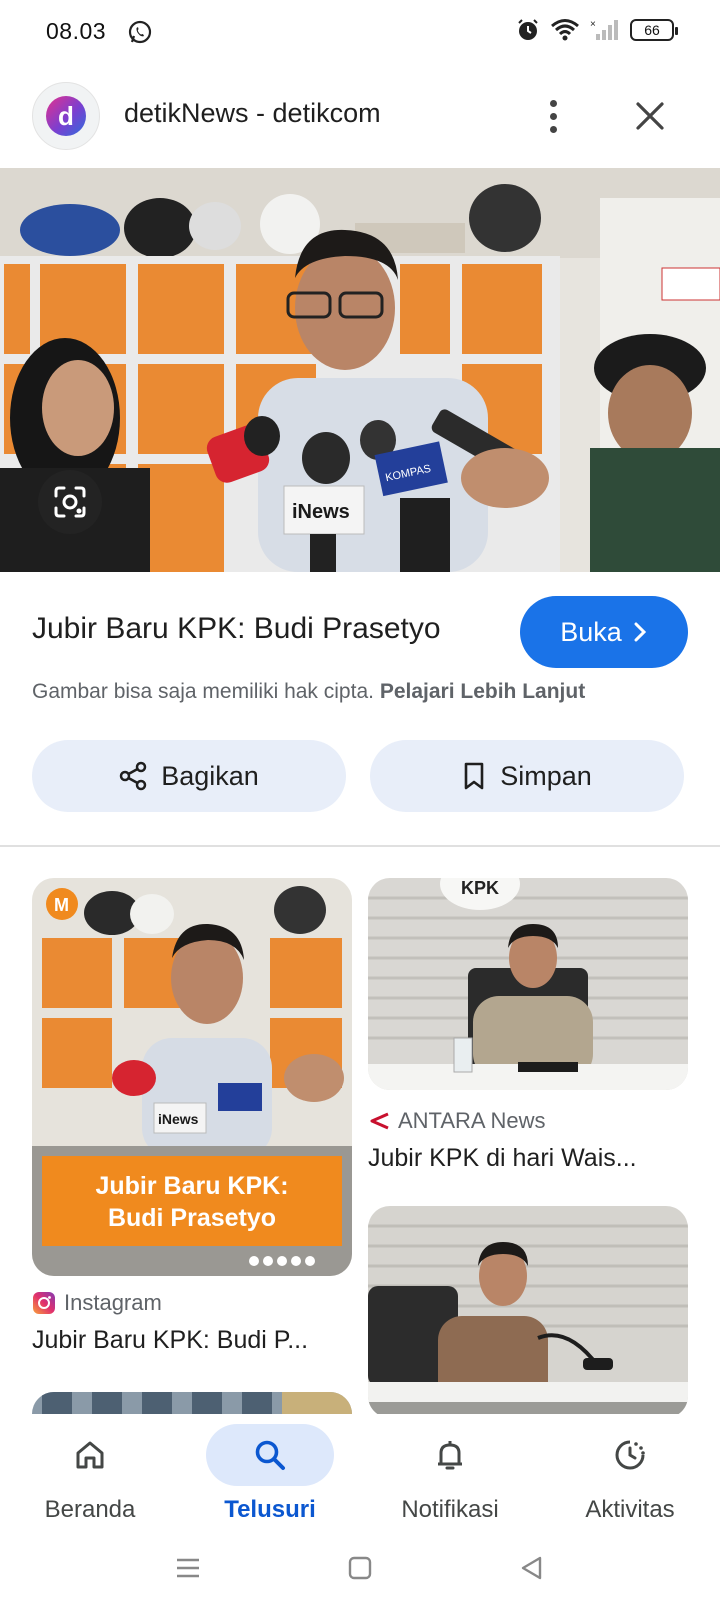 The image size is (720, 1612). What do you see at coordinates (133, 776) in the screenshot?
I see `share-icon` at bounding box center [133, 776].